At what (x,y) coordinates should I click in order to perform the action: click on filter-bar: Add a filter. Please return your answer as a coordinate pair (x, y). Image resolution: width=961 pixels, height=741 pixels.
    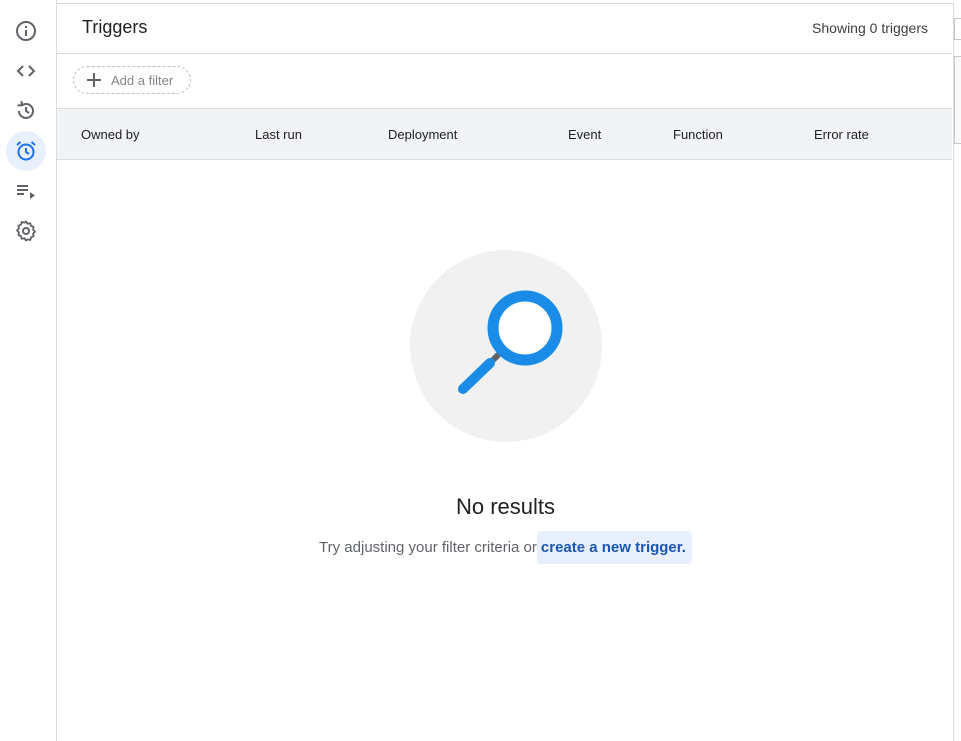
    Looking at the image, I should click on (504, 81).